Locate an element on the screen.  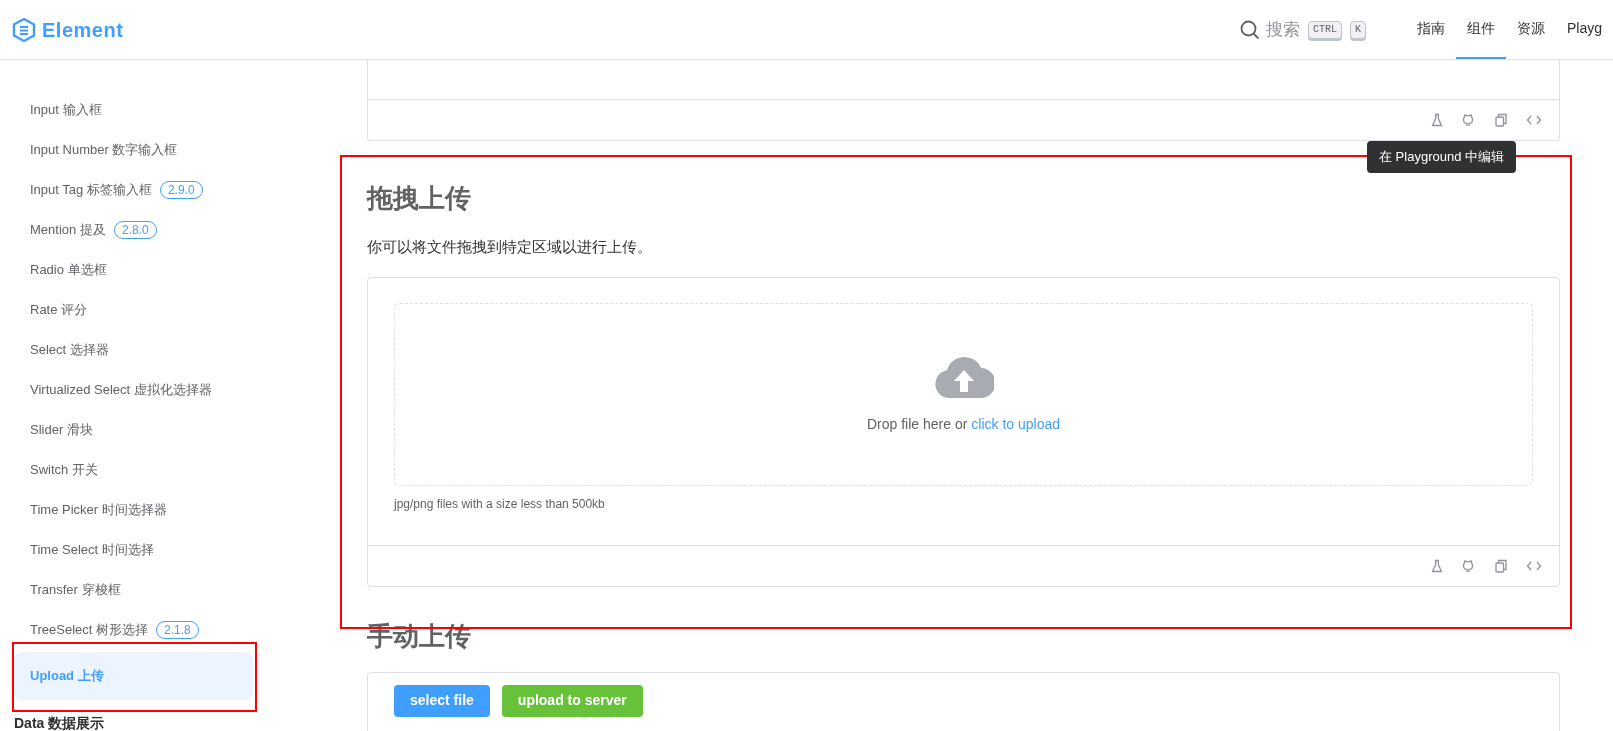
upload-tip: jpg/png files with a size less than 500kb is located at coordinates (500, 504).